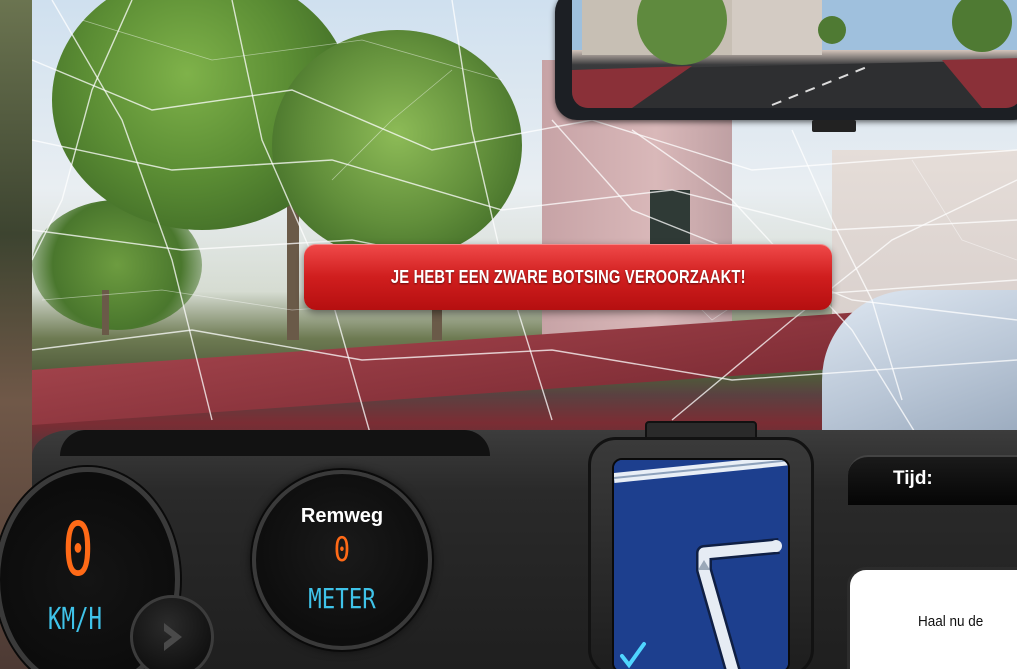 This screenshot has width=1017, height=669. I want to click on rearview-mirror-view, so click(794, 54).